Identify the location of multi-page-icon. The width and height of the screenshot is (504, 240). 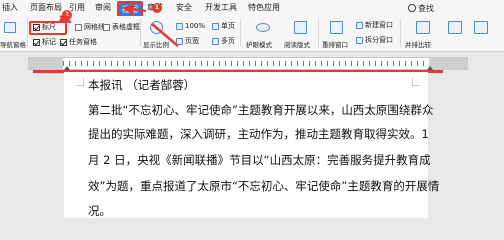
(215, 41).